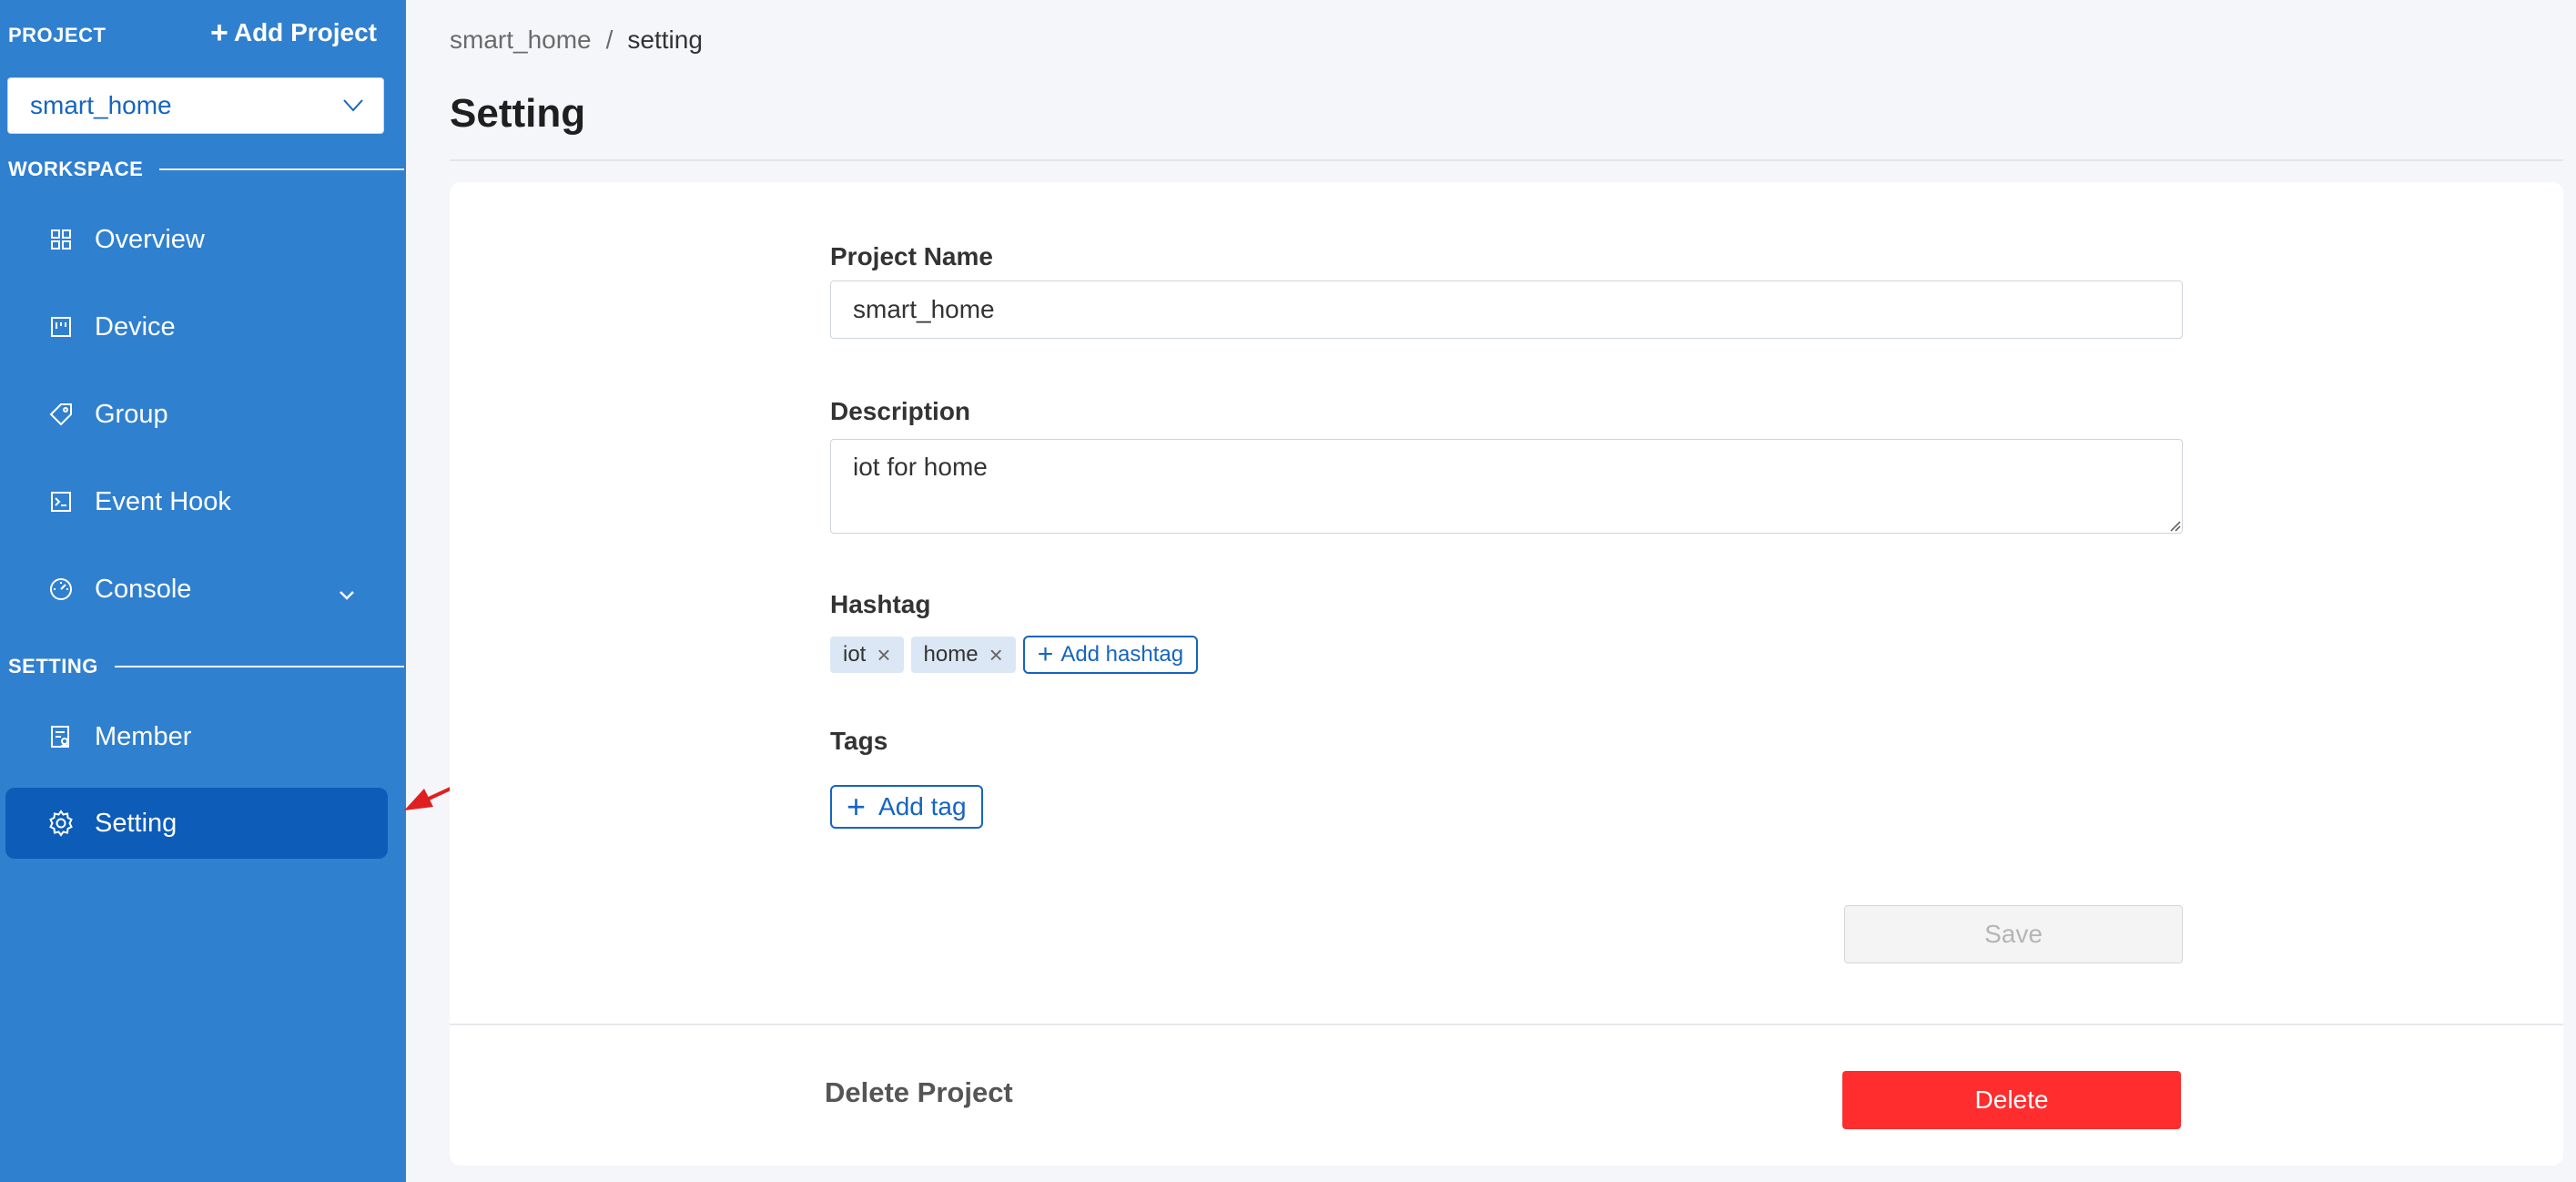 The width and height of the screenshot is (2576, 1182). Describe the element at coordinates (61, 239) in the screenshot. I see `grid-icon` at that location.